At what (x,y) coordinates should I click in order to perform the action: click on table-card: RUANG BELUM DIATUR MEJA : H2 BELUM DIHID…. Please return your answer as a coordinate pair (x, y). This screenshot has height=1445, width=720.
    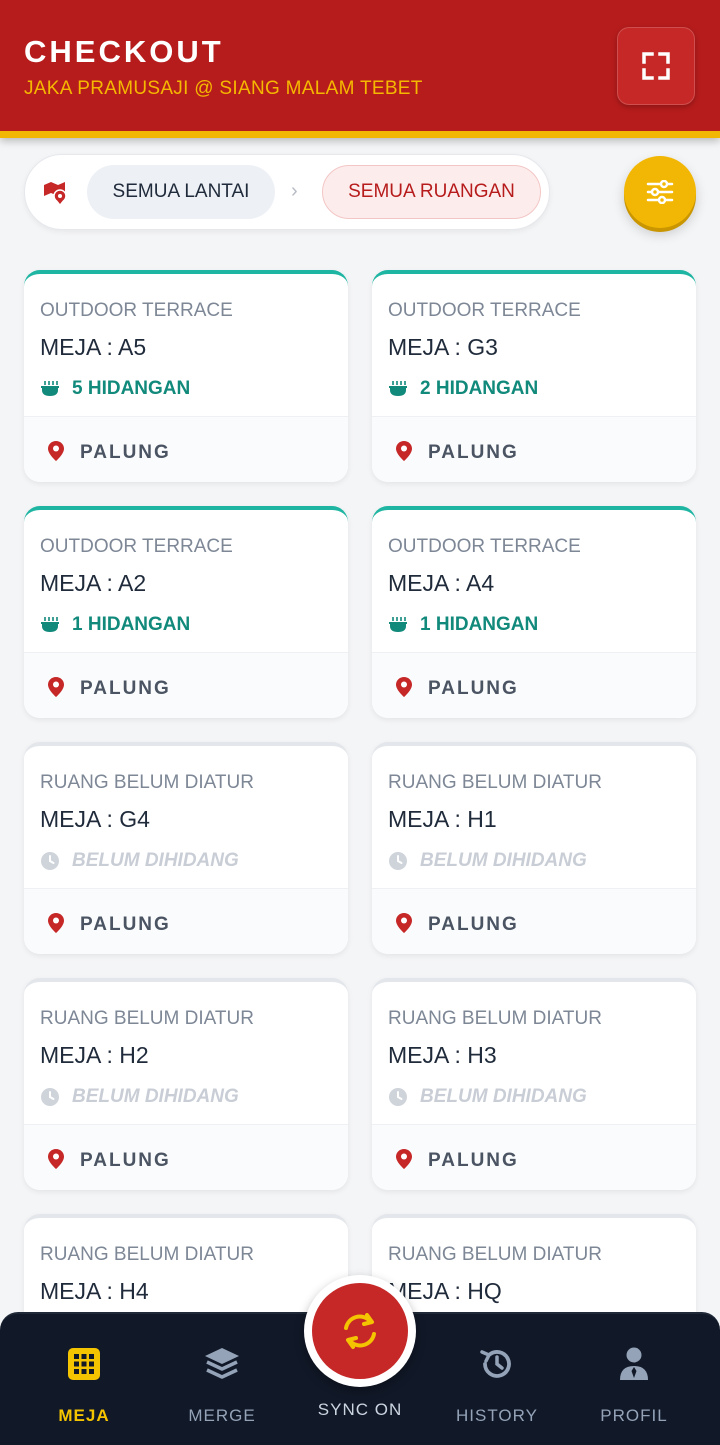
    Looking at the image, I should click on (186, 1084).